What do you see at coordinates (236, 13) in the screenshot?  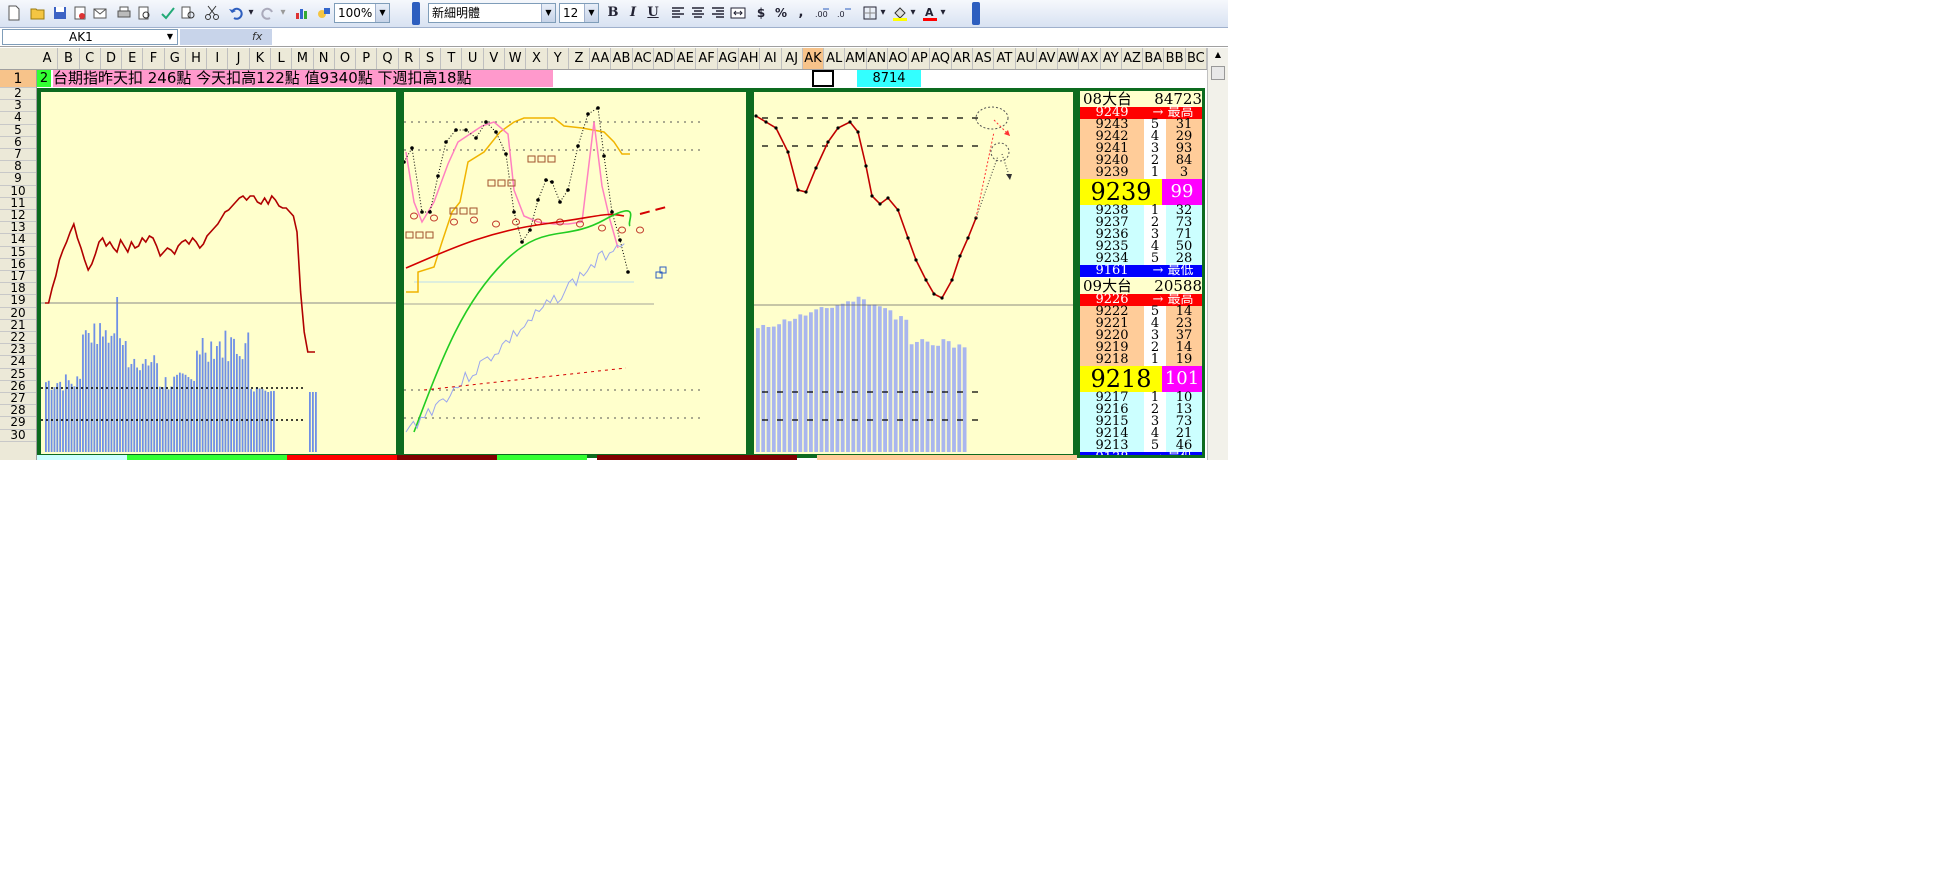 I see `undo-icon` at bounding box center [236, 13].